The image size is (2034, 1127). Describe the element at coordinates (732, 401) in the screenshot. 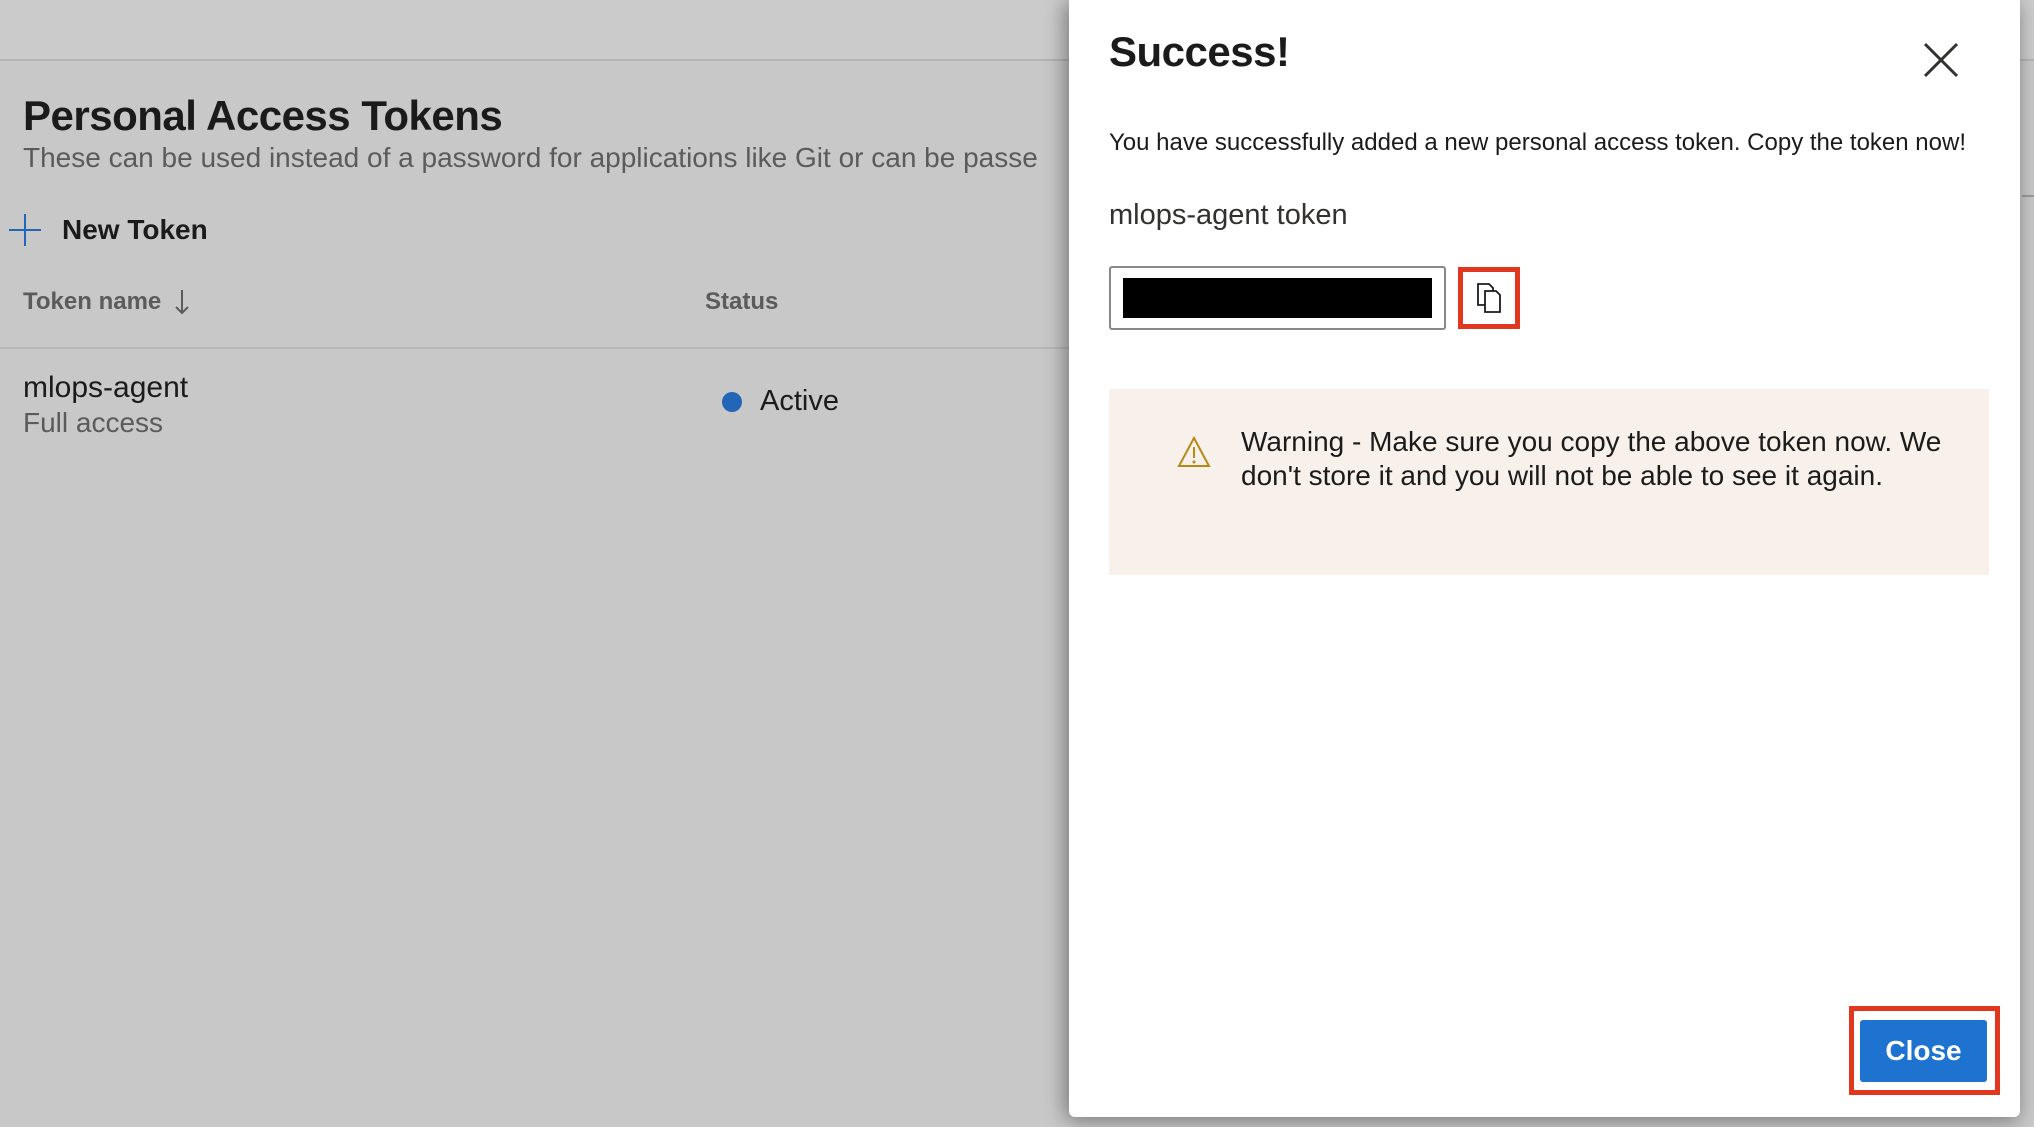

I see `status-dot-icon` at that location.